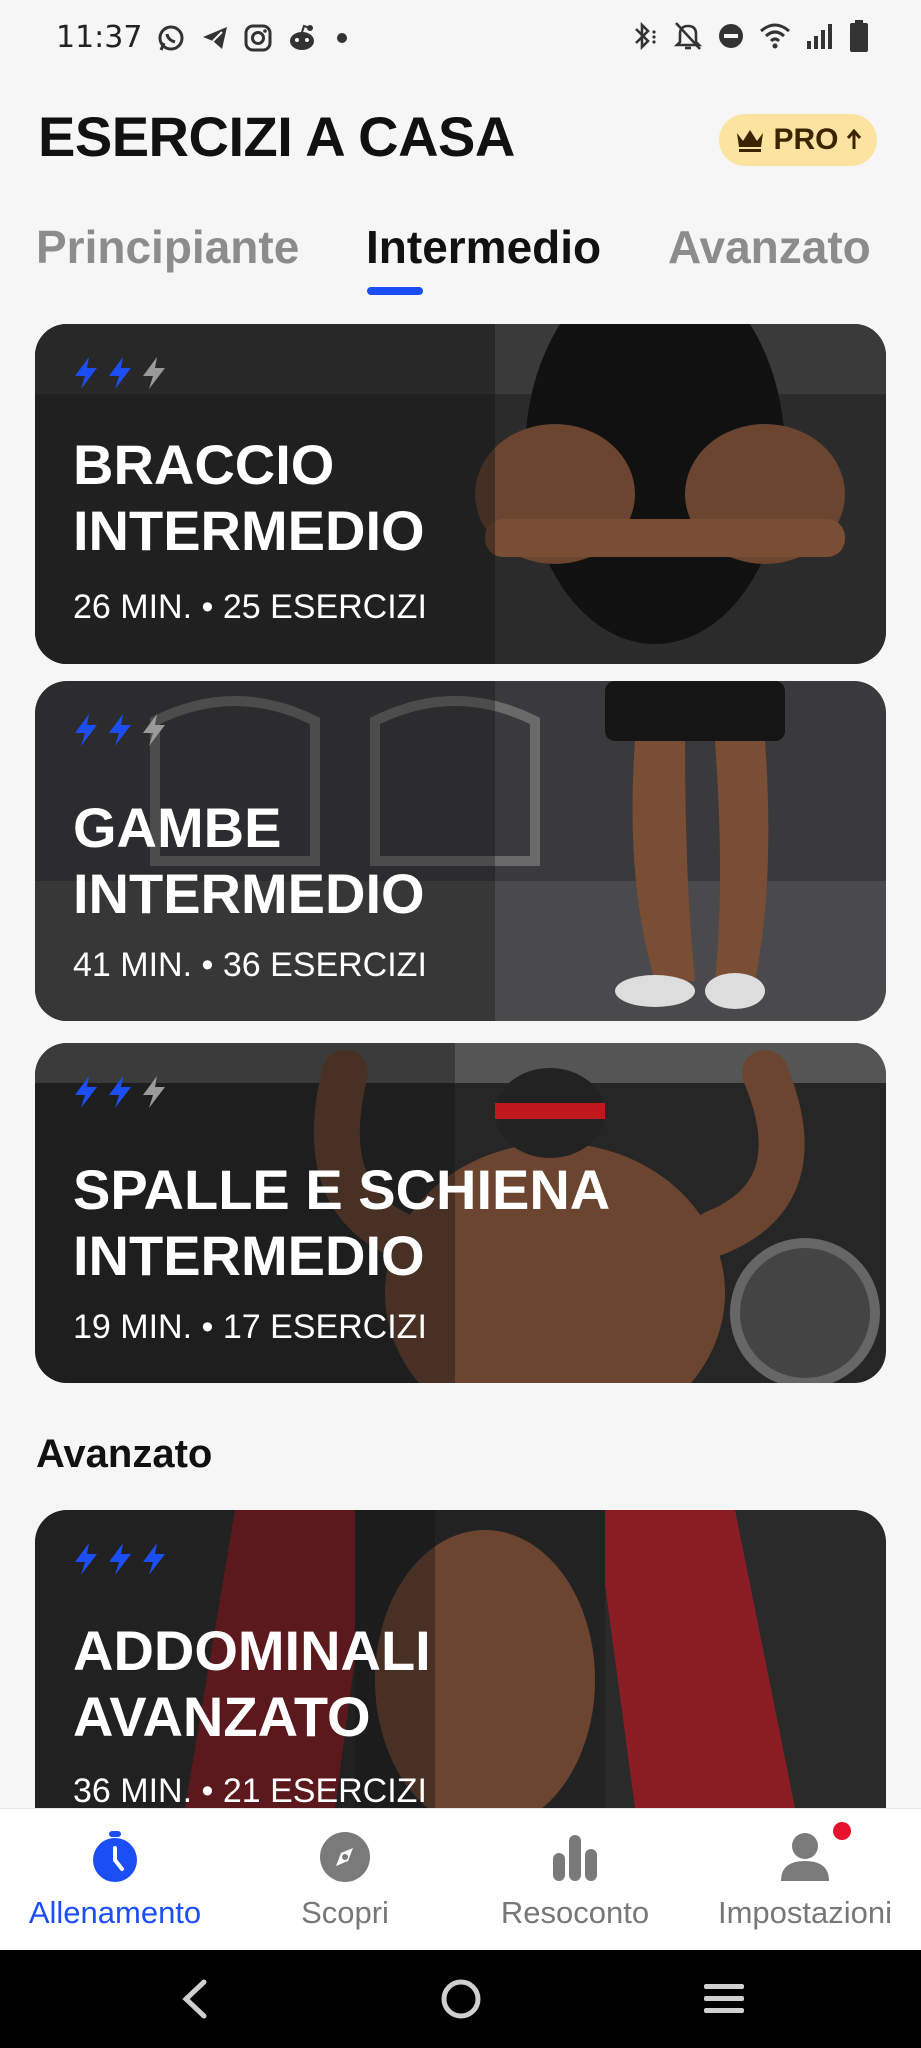  Describe the element at coordinates (194, 1999) in the screenshot. I see `back-icon` at that location.